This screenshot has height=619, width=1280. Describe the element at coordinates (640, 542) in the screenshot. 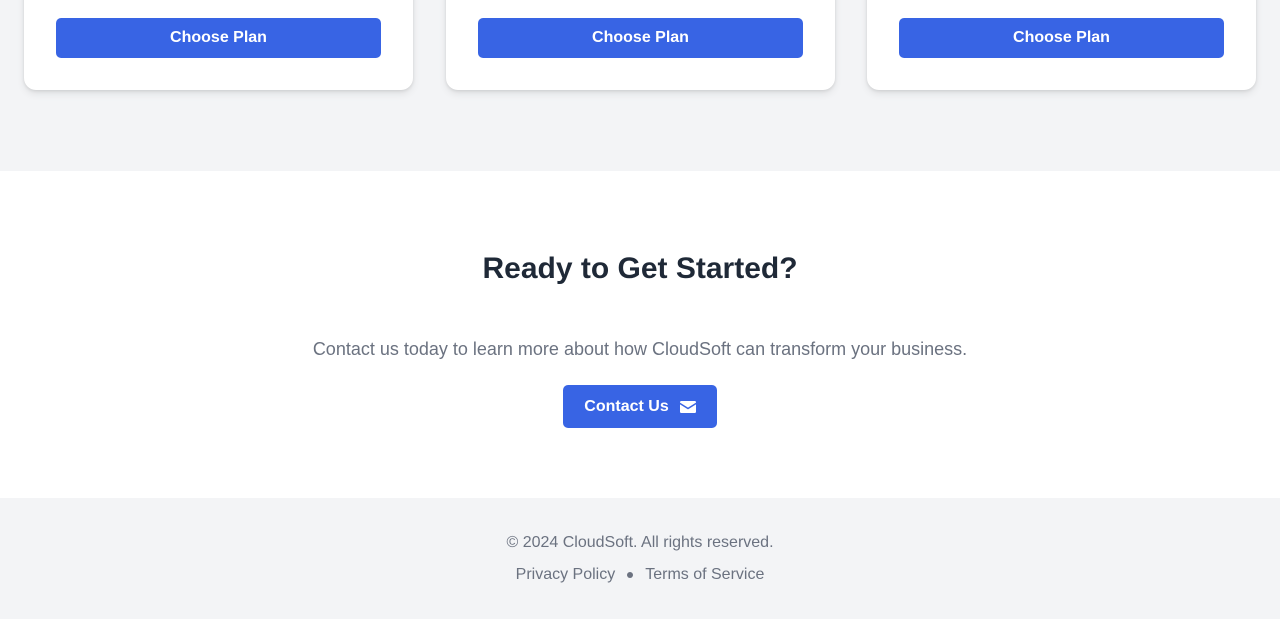

I see `copyright-text: © 2024 CloudSoft. All rights reserved.` at that location.